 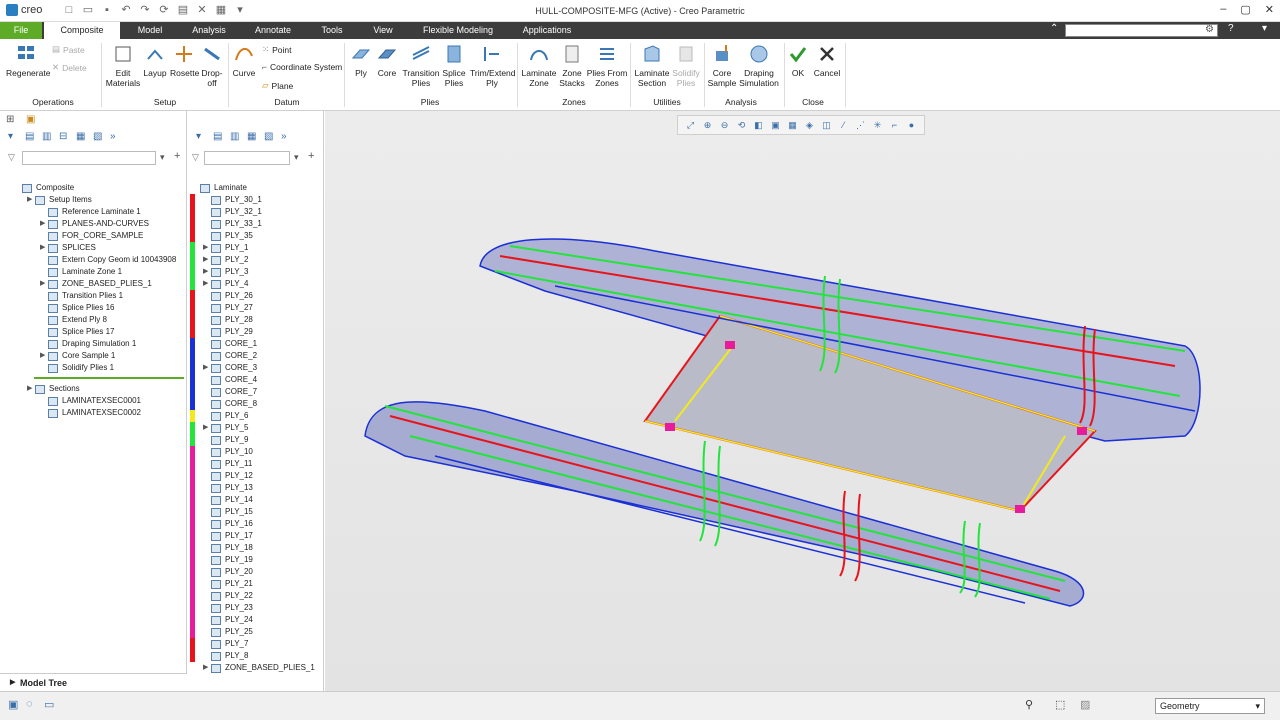 What do you see at coordinates (108, 260) in the screenshot?
I see `model-tree-item: Extern Copy Geom id 10043908` at bounding box center [108, 260].